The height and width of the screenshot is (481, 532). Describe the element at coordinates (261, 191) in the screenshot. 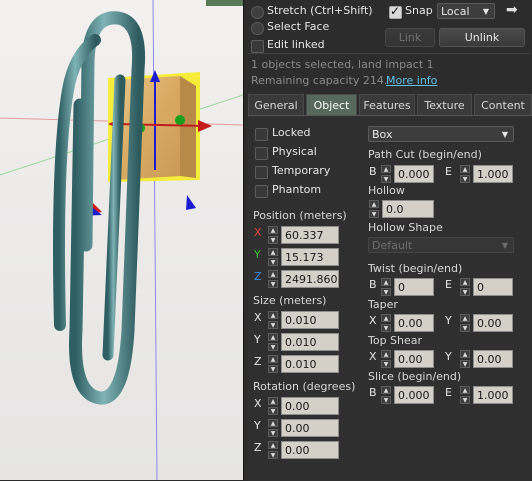

I see `phantom-checkbox` at that location.